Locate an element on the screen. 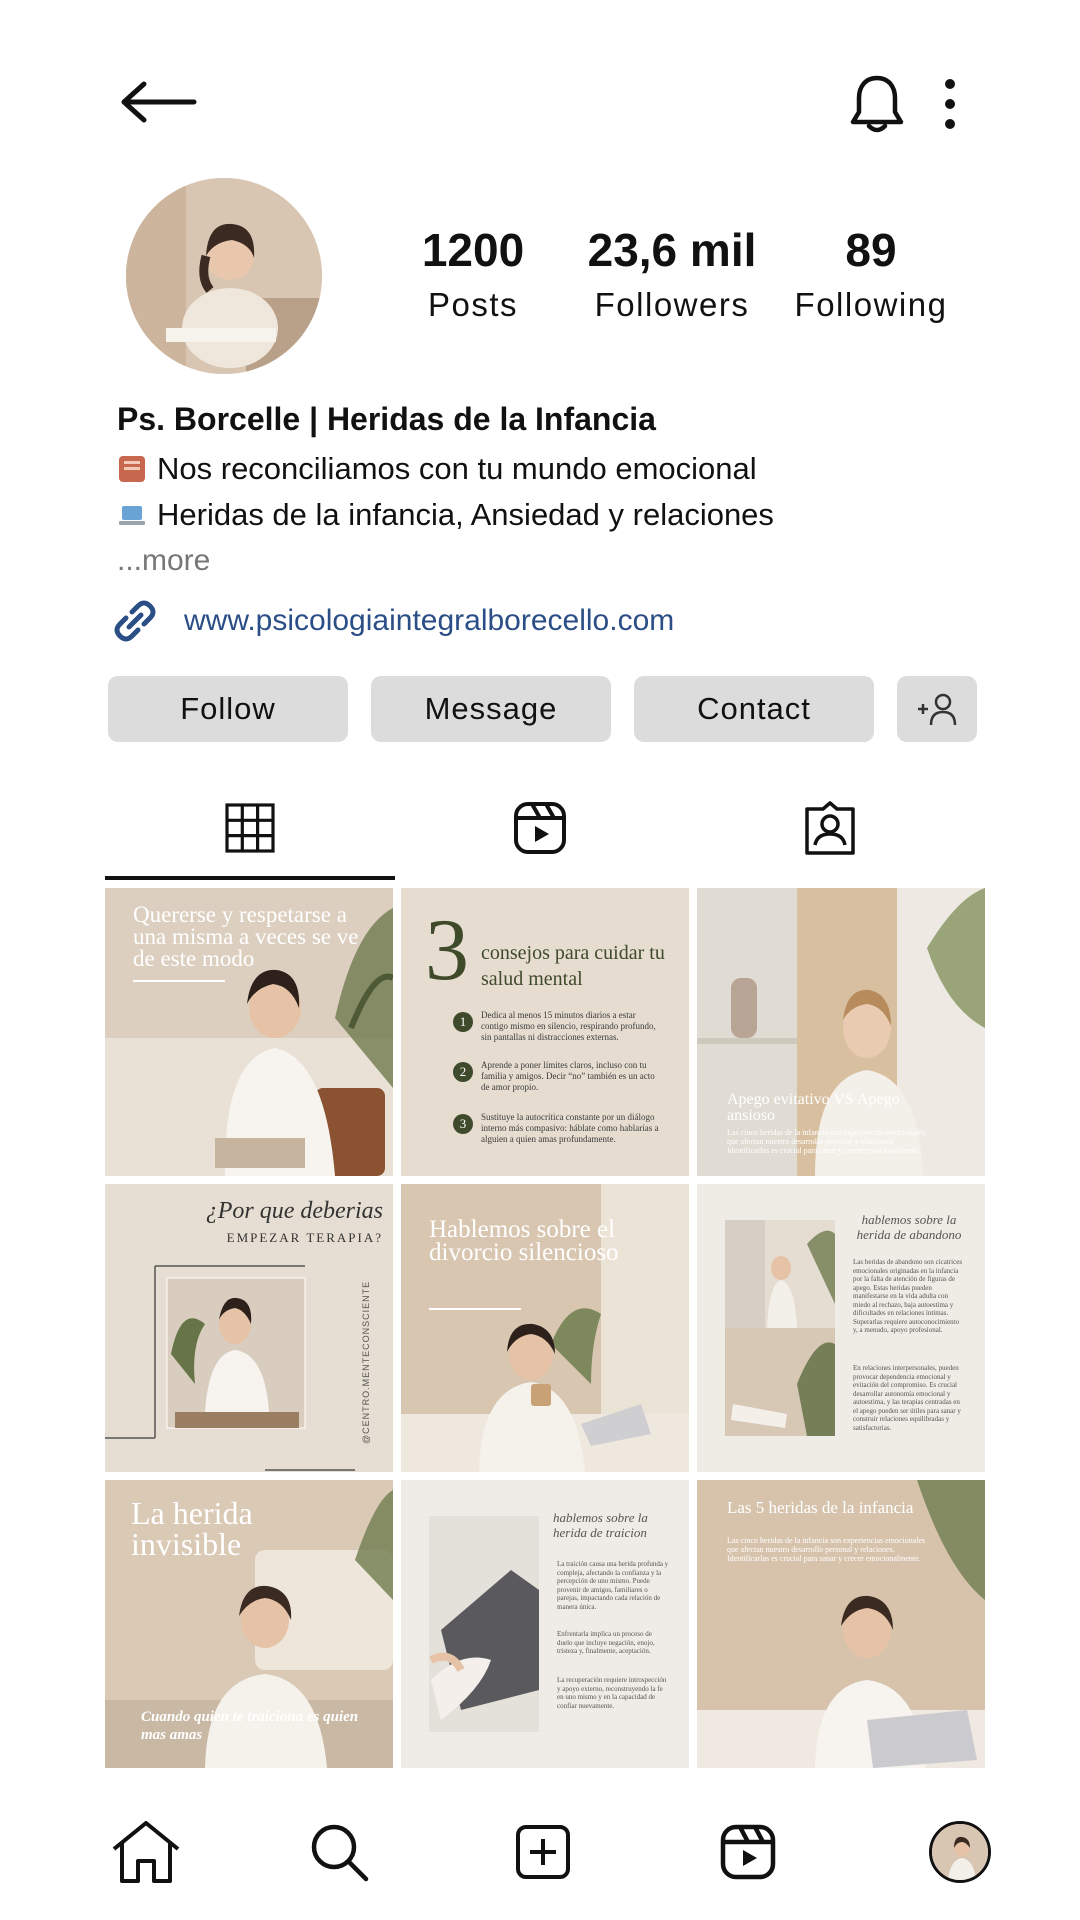 This screenshot has height=1920, width=1080. post-2-tip-2-marker: 2 is located at coordinates (463, 1072).